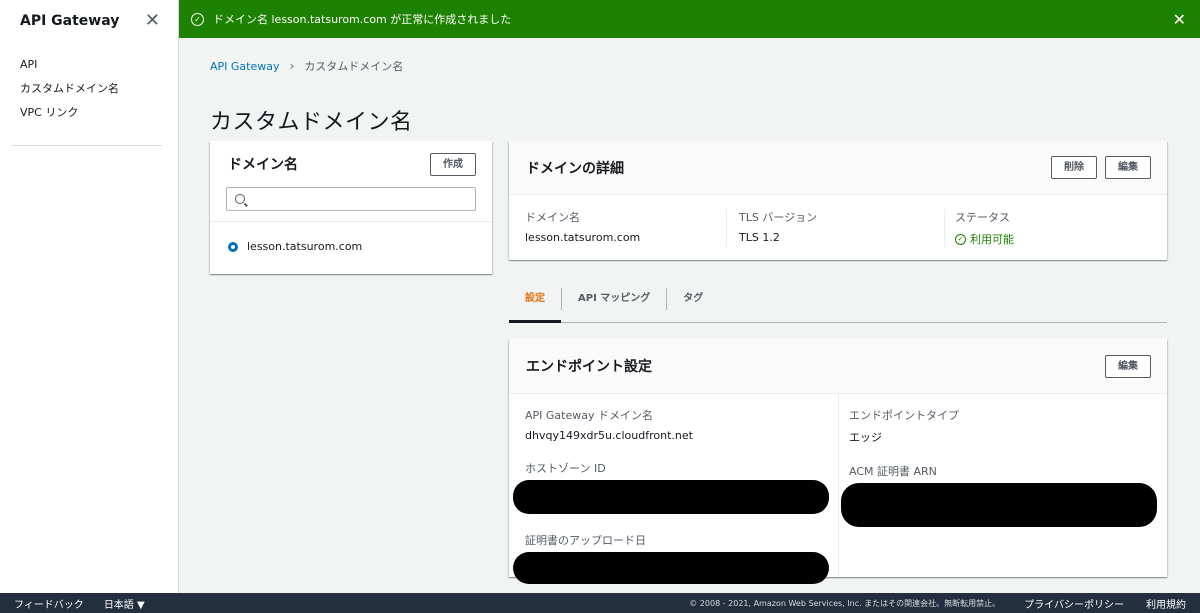 The width and height of the screenshot is (1200, 613). Describe the element at coordinates (759, 237) in the screenshot. I see `field-value: TLS 1.2` at that location.